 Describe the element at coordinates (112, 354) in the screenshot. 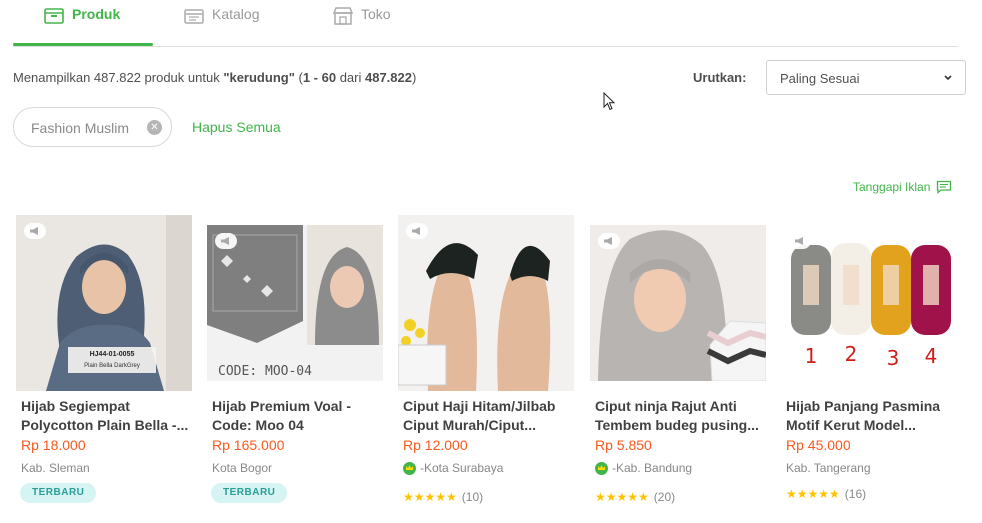

I see `image-caption: HJ44-01-0055` at that location.